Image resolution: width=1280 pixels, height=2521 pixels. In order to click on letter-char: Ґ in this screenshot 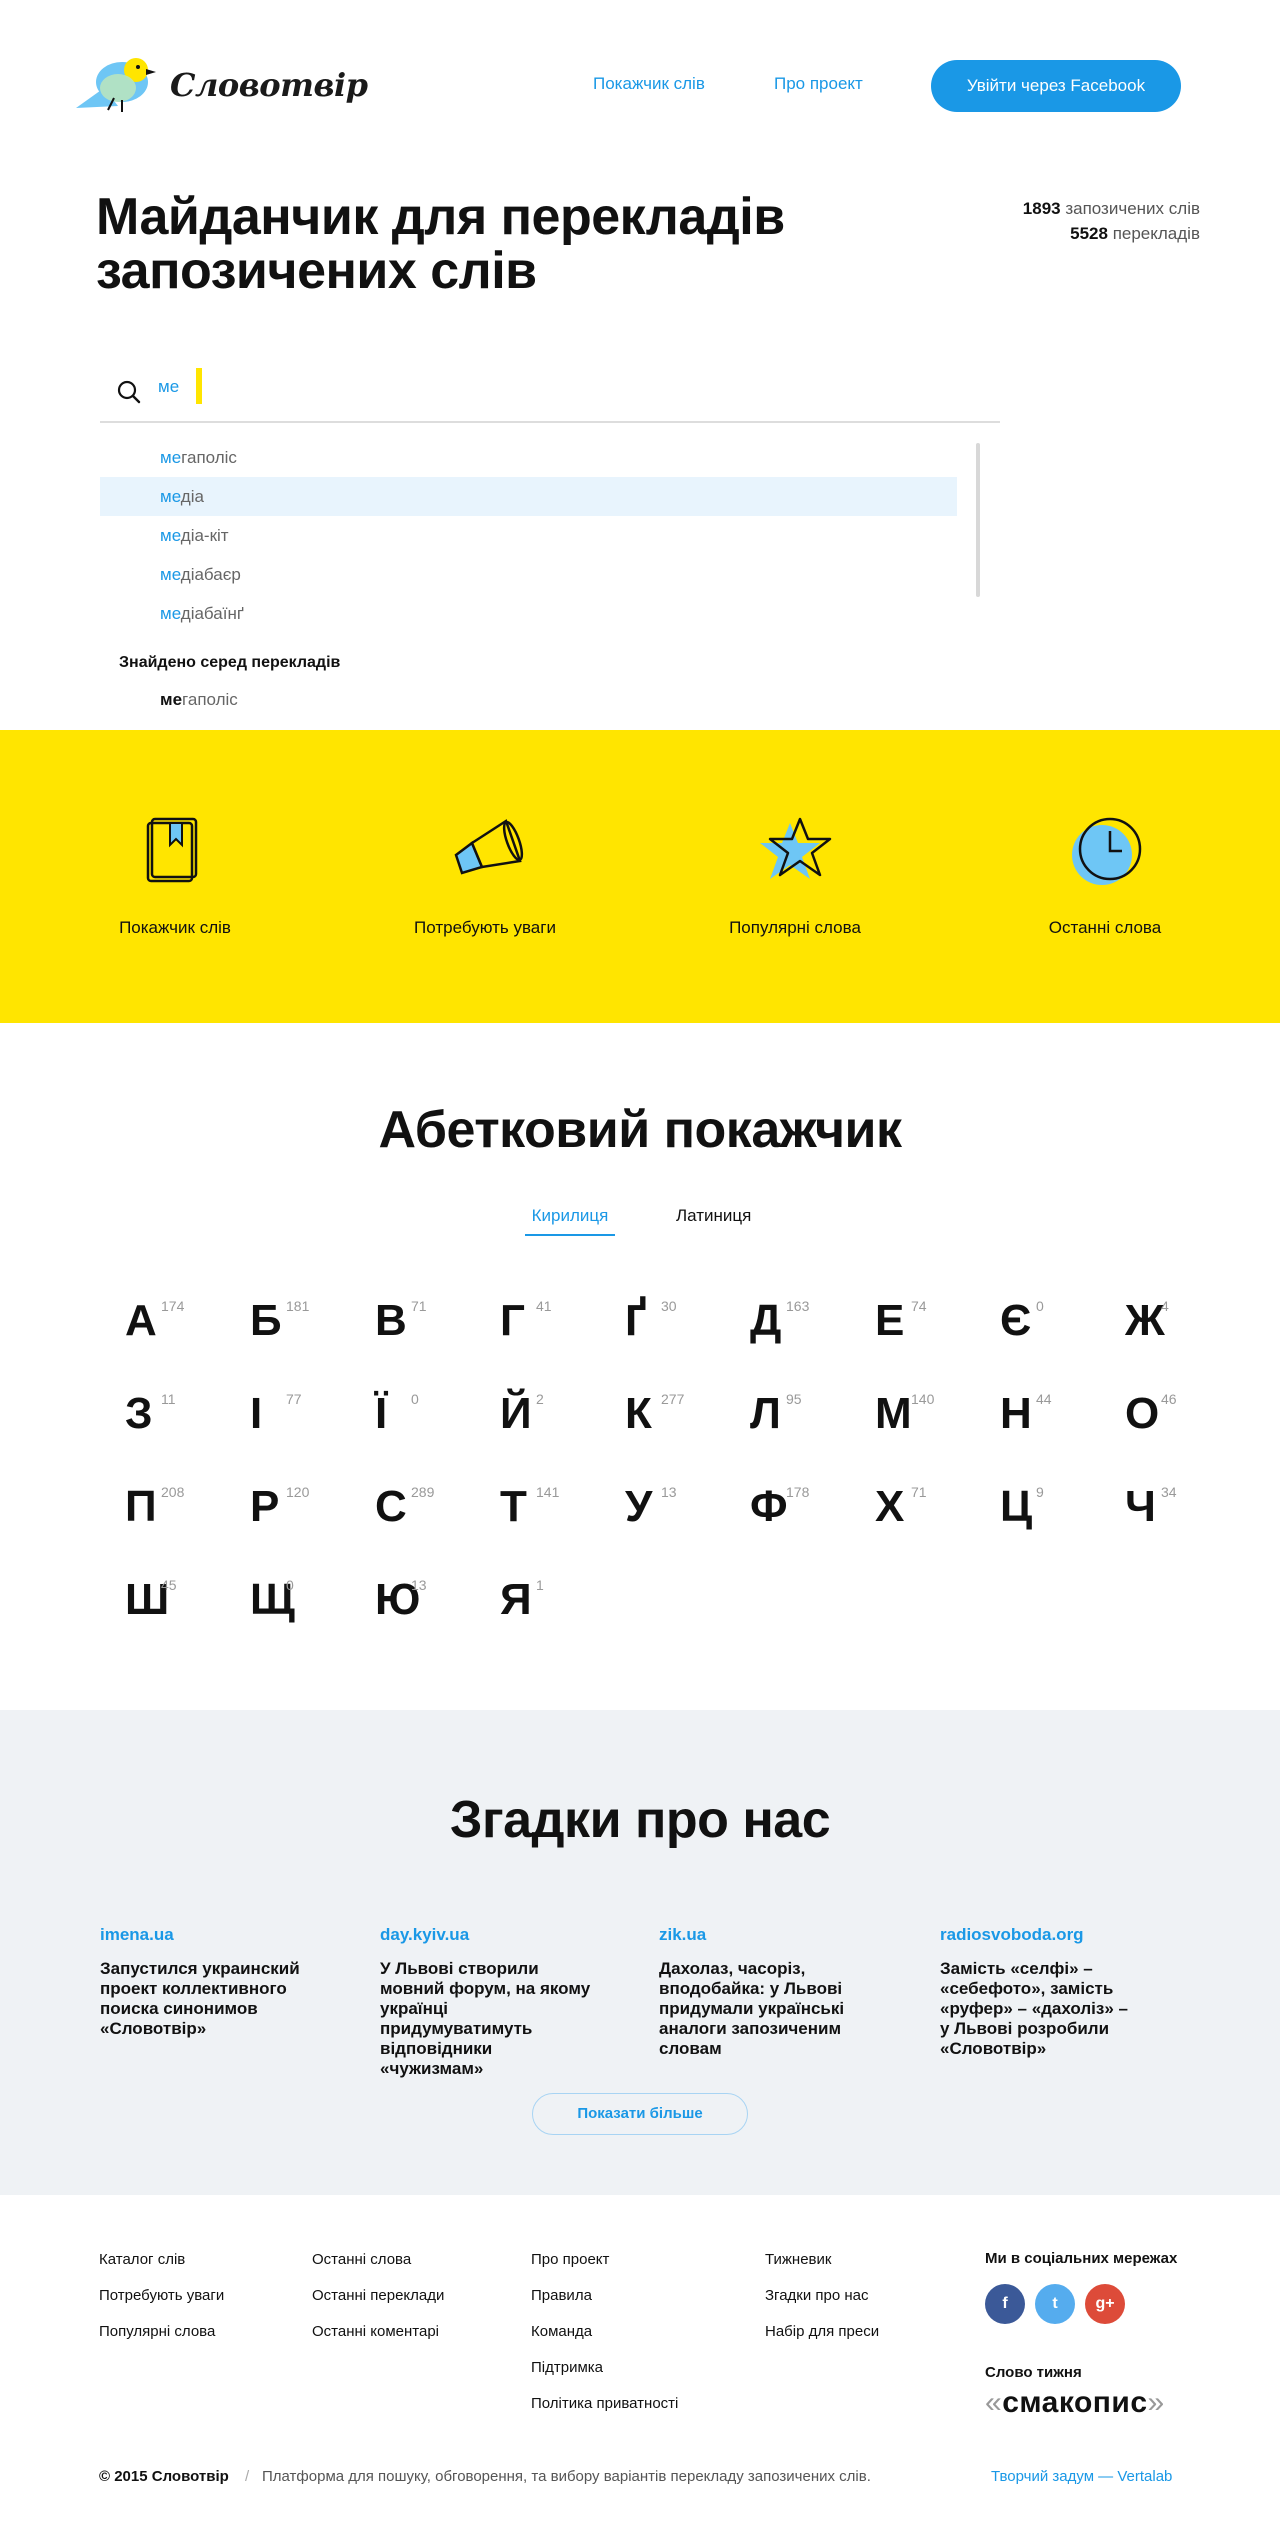, I will do `click(636, 1320)`.